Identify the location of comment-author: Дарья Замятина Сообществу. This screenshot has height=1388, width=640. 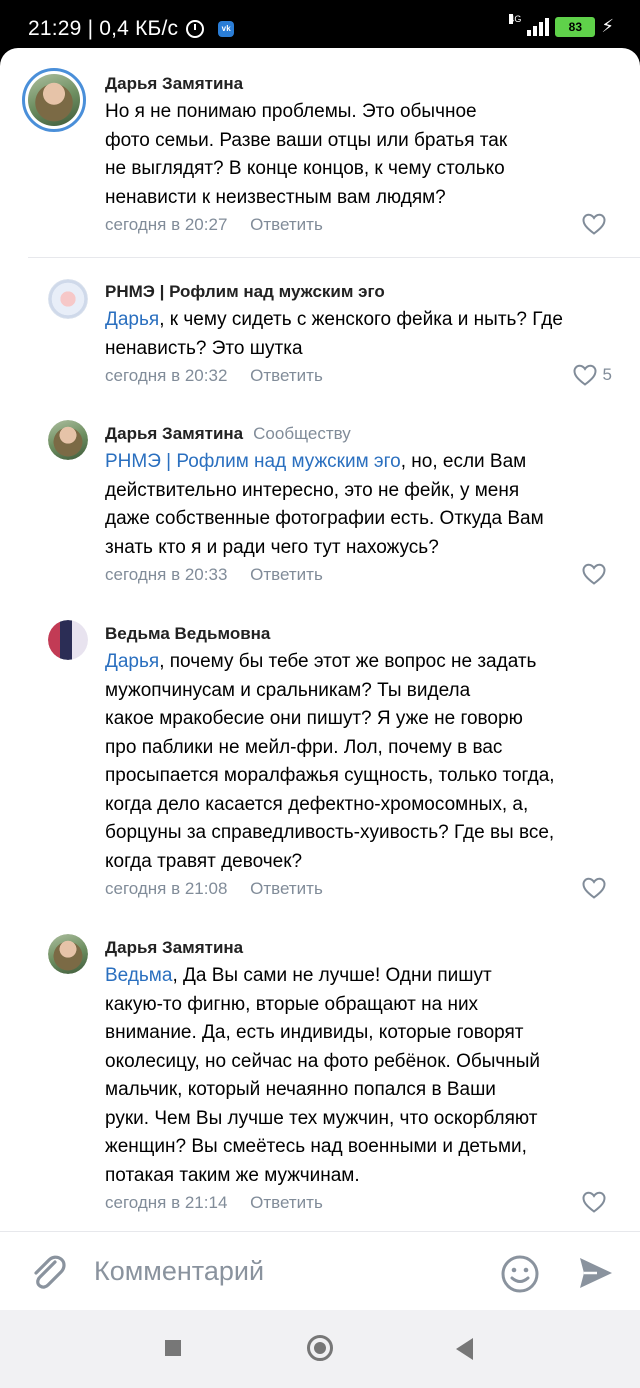
(228, 434).